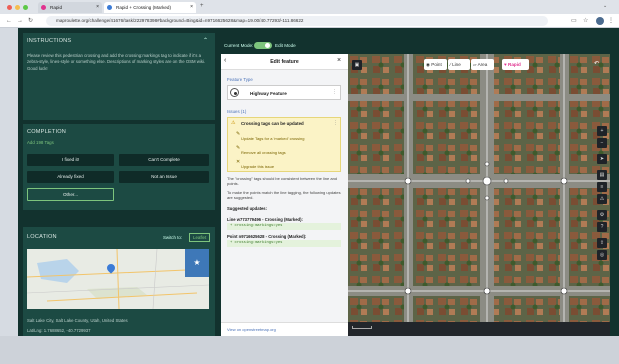 This screenshot has height=364, width=619. What do you see at coordinates (602, 215) in the screenshot?
I see `preferences-icon: ⚙` at bounding box center [602, 215].